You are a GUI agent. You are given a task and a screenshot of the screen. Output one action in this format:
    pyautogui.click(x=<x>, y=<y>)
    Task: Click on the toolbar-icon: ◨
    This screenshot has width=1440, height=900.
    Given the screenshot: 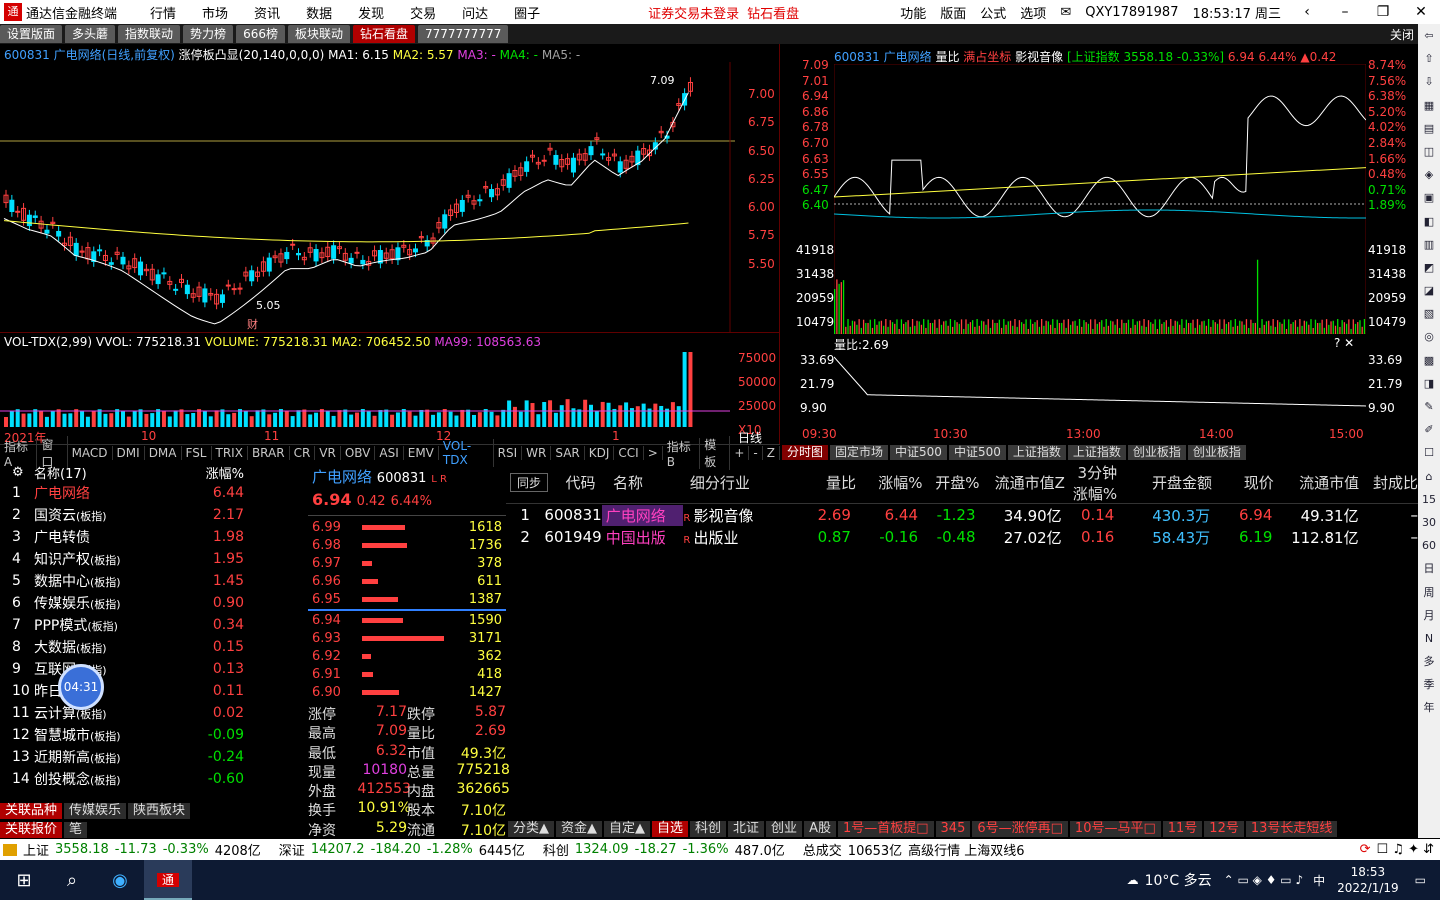 What is the action you would take?
    pyautogui.click(x=1429, y=383)
    